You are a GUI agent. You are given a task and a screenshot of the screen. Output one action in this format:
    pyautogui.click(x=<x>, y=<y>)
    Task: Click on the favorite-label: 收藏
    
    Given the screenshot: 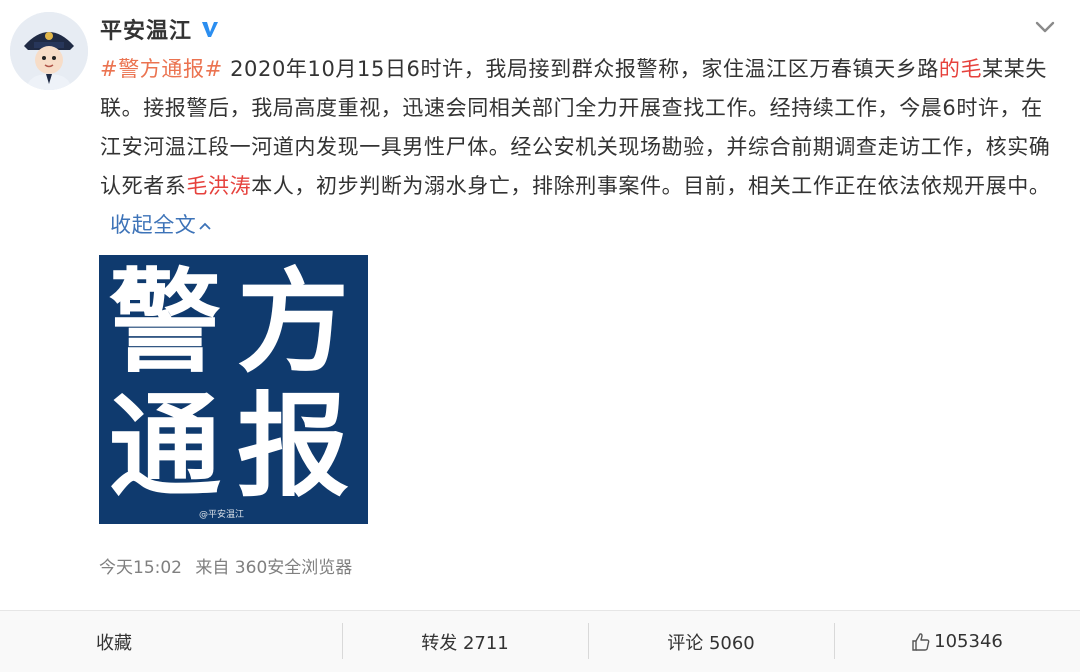 What is the action you would take?
    pyautogui.click(x=114, y=643)
    